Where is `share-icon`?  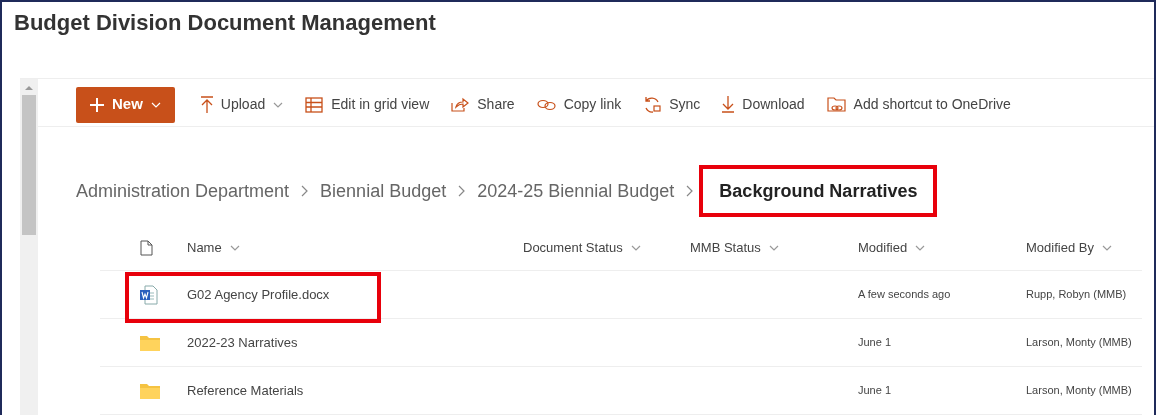 share-icon is located at coordinates (460, 104).